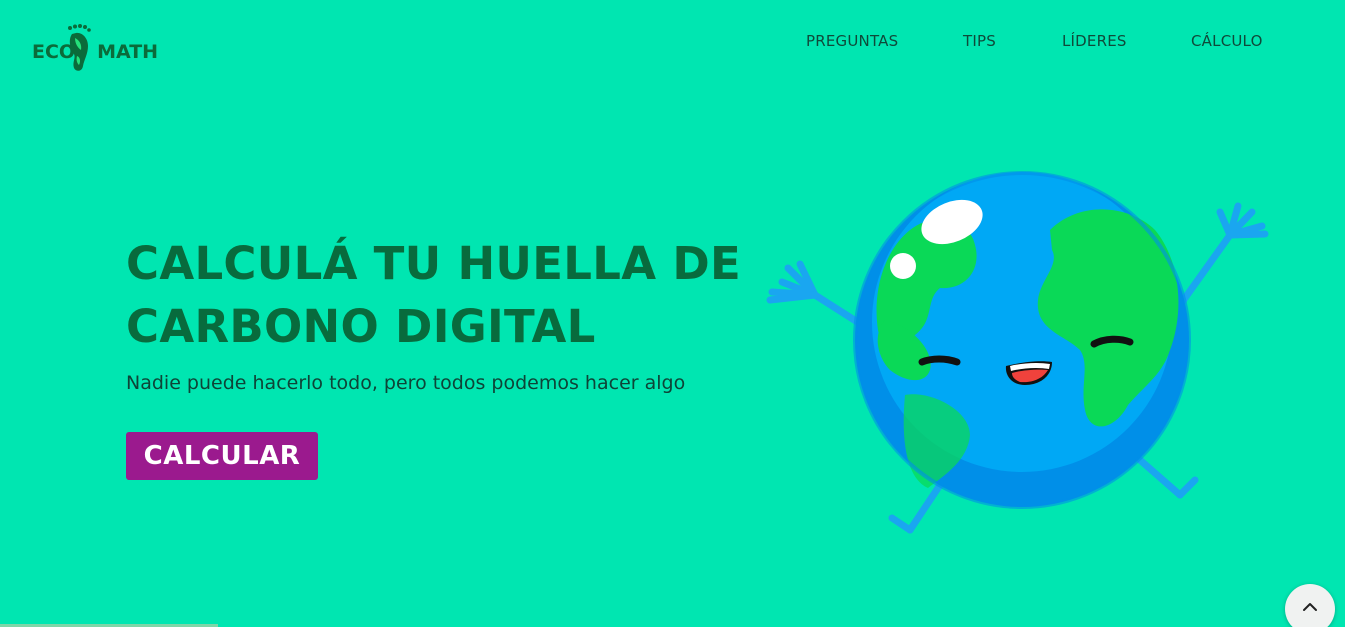 This screenshot has width=1345, height=627. What do you see at coordinates (979, 41) in the screenshot?
I see `nav-link-tips: TIPS` at bounding box center [979, 41].